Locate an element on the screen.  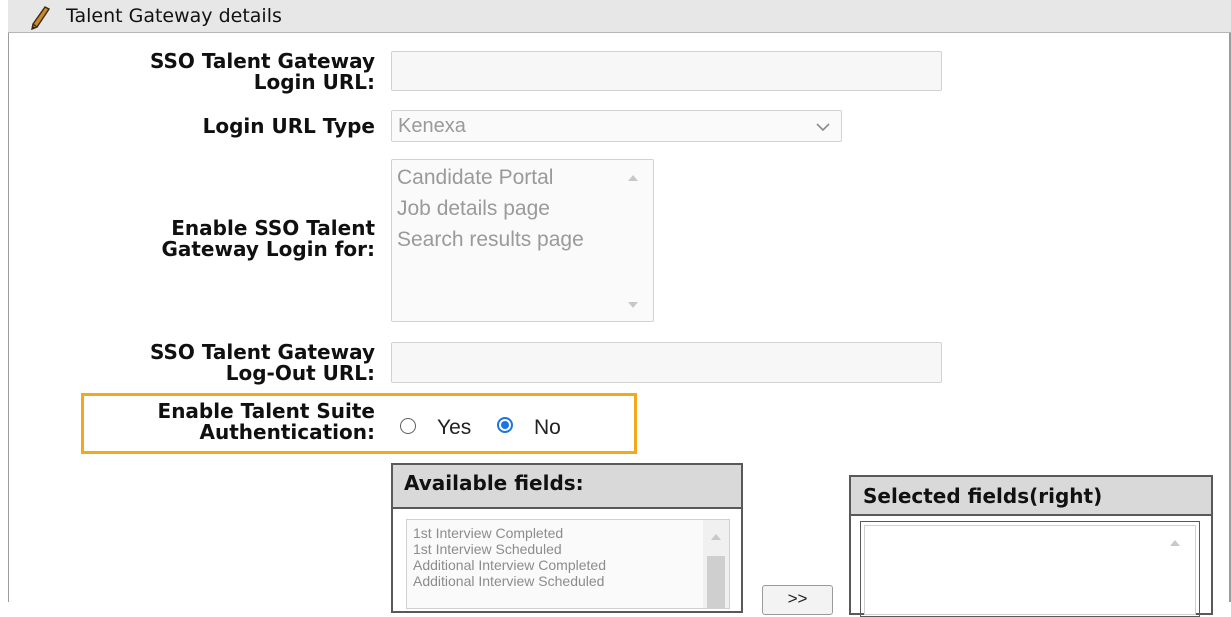
auth-yes-label: Yes is located at coordinates (454, 428).